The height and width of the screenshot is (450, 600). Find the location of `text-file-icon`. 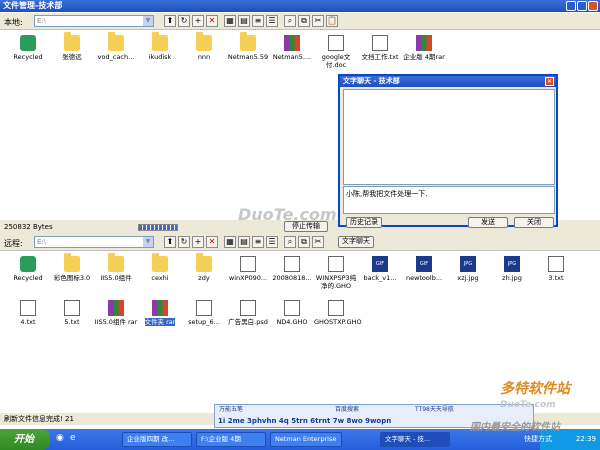

text-file-icon is located at coordinates (72, 308).